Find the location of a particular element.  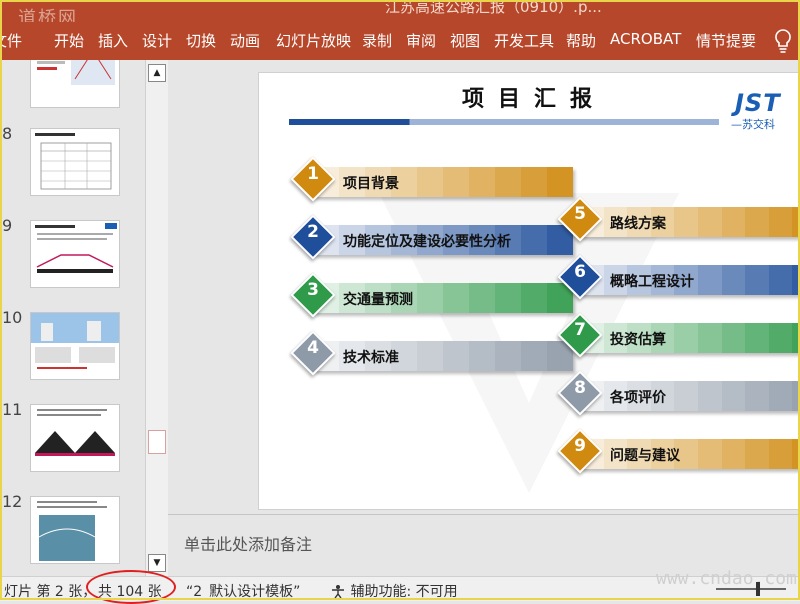

thumbnail-number: 11 is located at coordinates (12, 409).